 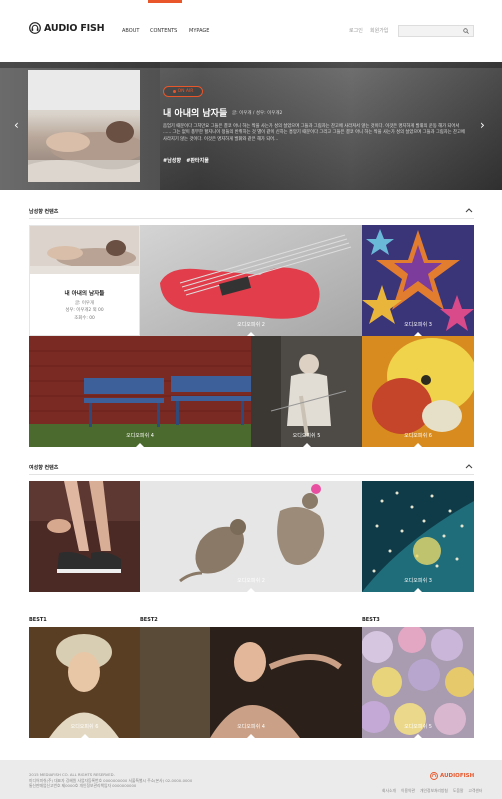 What do you see at coordinates (163, 31) in the screenshot?
I see `nav-contents: CONTENTS` at bounding box center [163, 31].